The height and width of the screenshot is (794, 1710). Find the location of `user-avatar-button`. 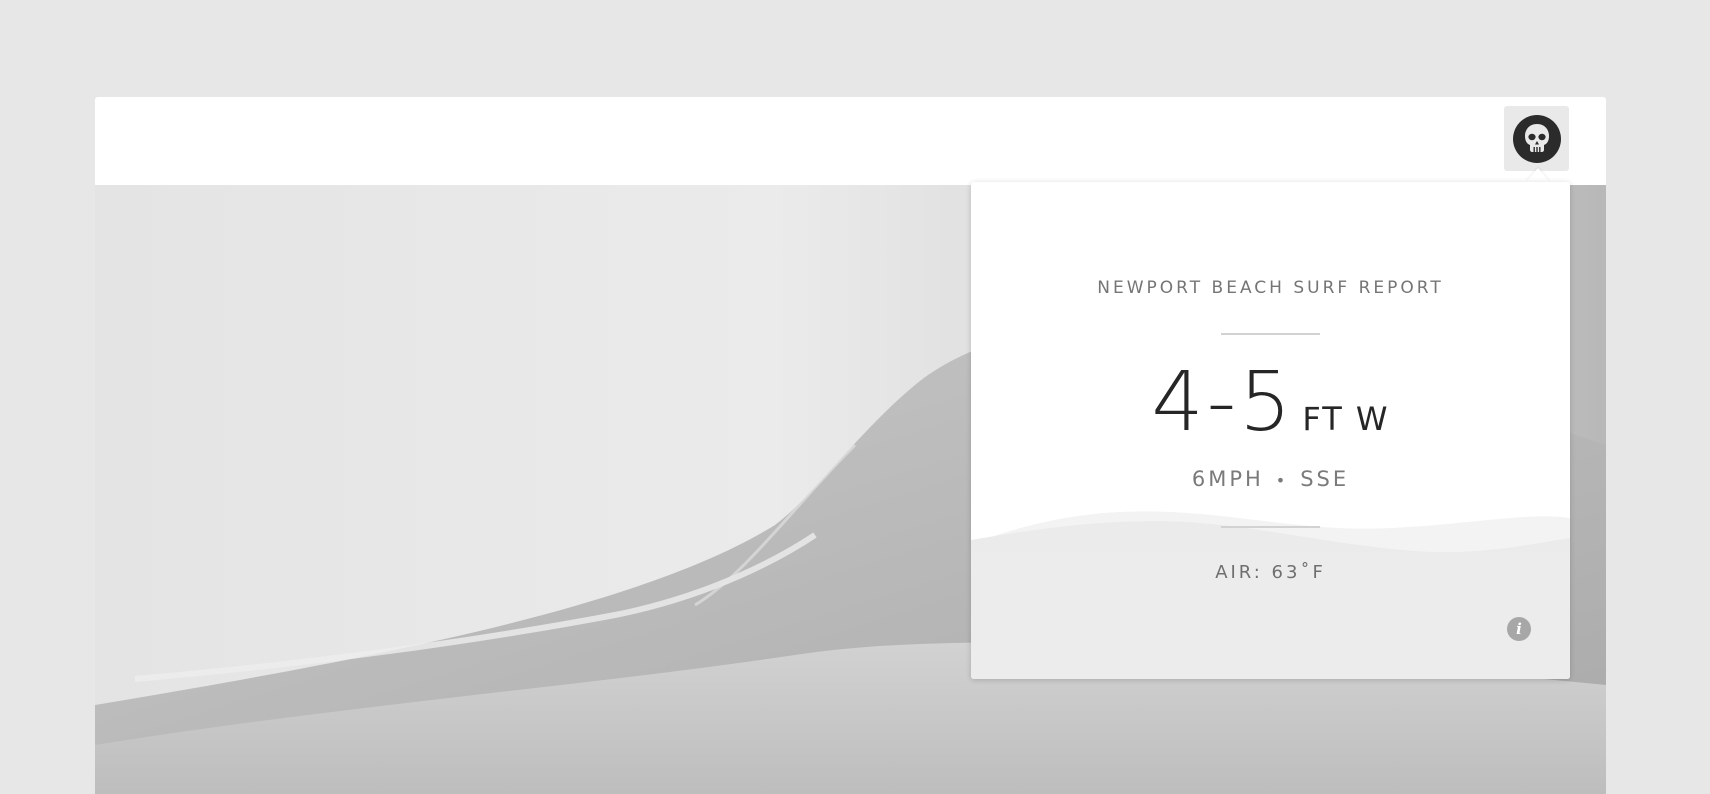

user-avatar-button is located at coordinates (1536, 138).